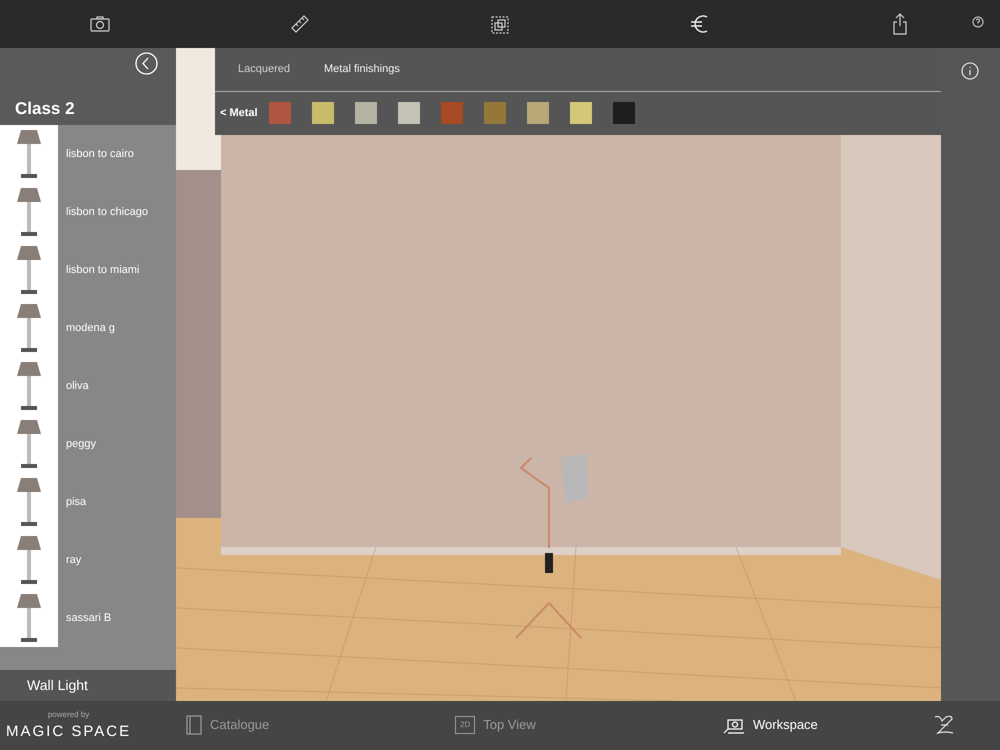  What do you see at coordinates (300, 24) in the screenshot?
I see `ruler-icon` at bounding box center [300, 24].